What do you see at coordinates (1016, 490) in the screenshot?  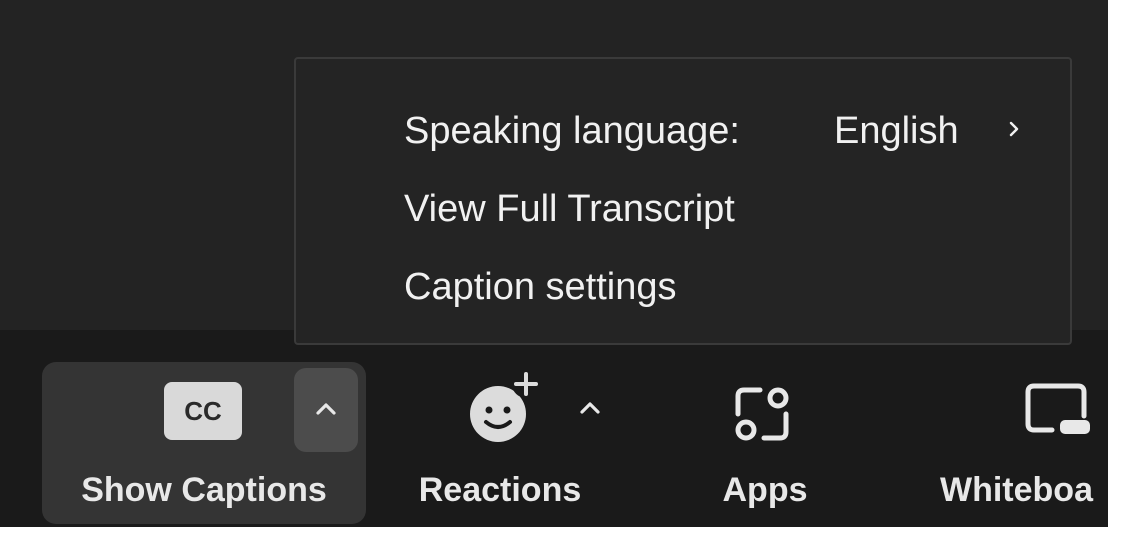 I see `whiteboard-label: Whiteboa` at bounding box center [1016, 490].